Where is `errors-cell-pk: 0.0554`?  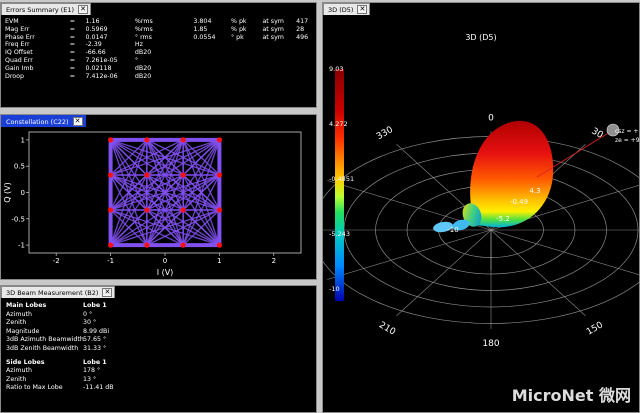
errors-cell-pk: 0.0554 is located at coordinates (204, 37).